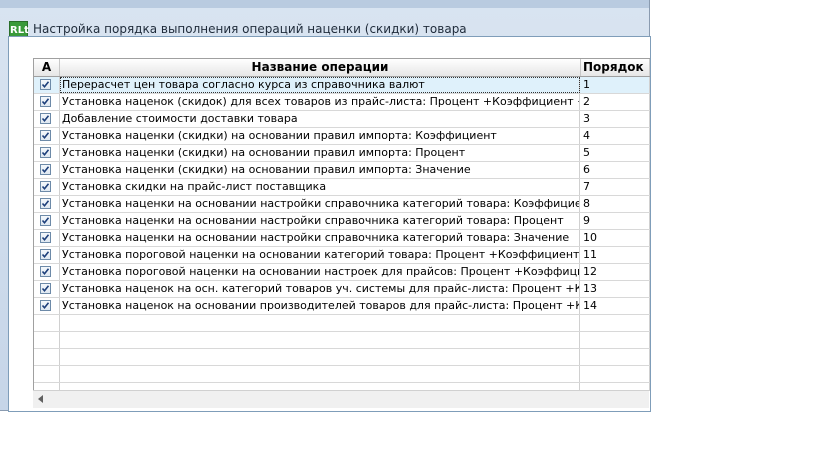 This screenshot has width=819, height=460. What do you see at coordinates (615, 153) in the screenshot?
I see `order-cell: 5` at bounding box center [615, 153].